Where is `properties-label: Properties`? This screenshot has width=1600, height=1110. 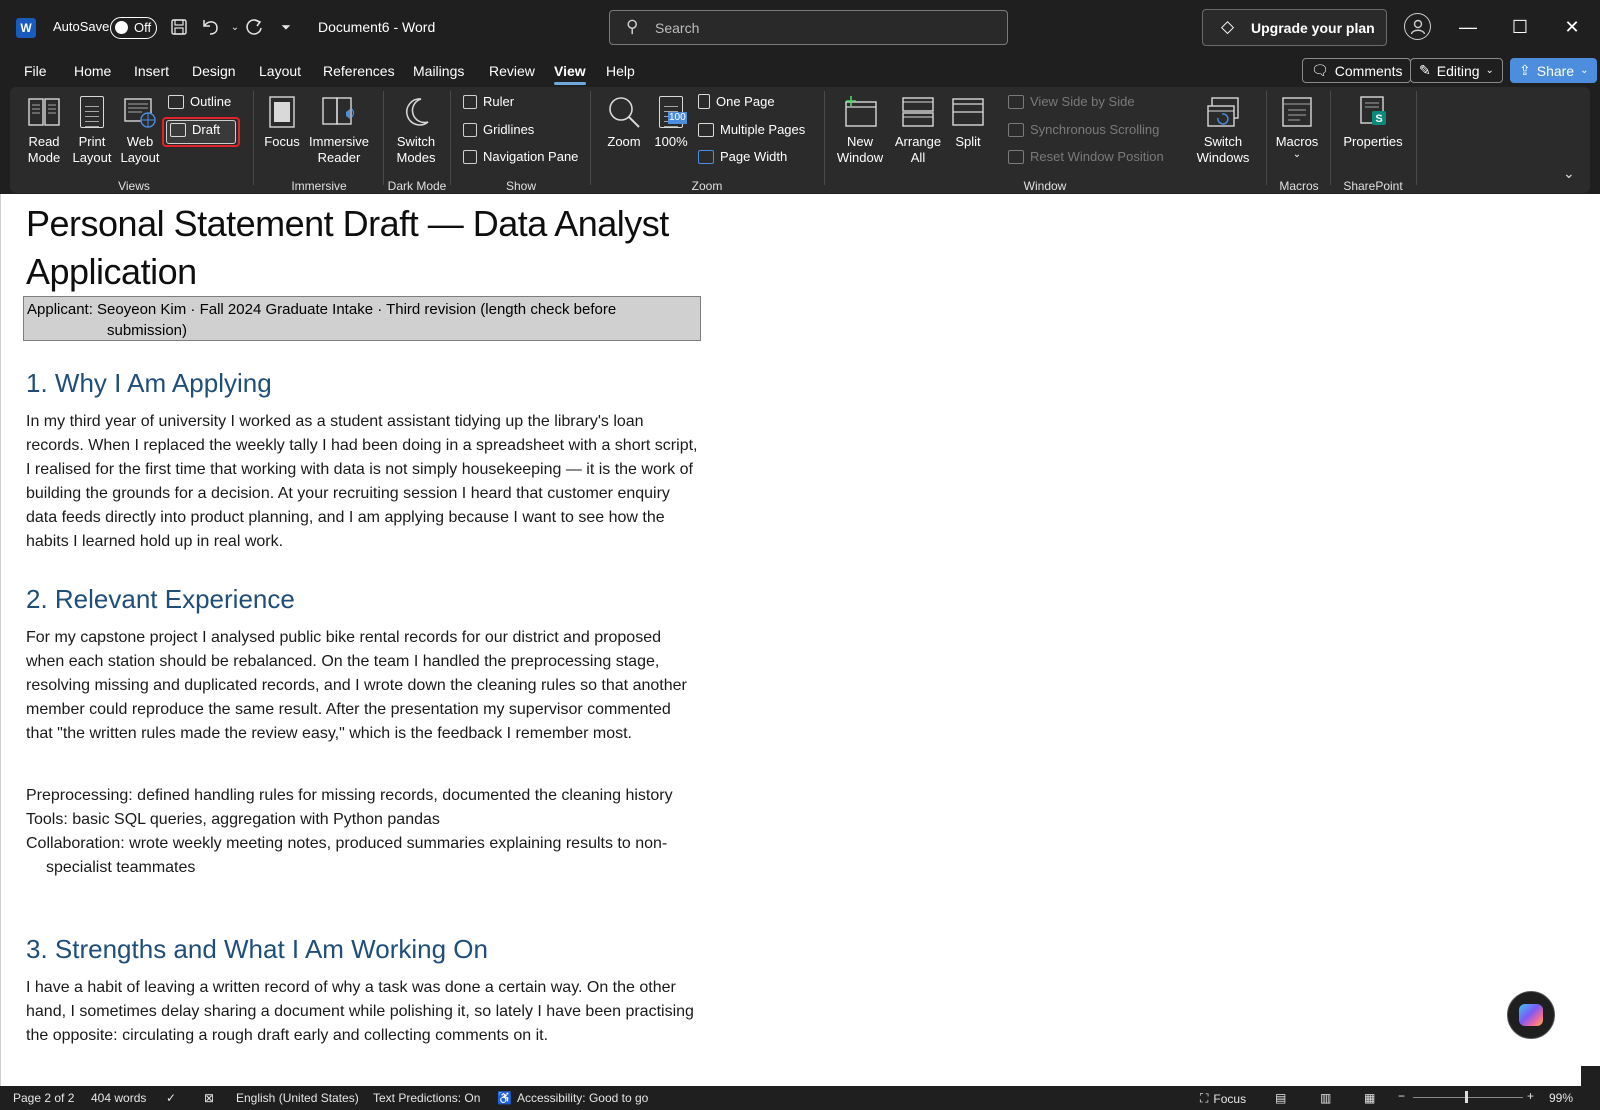
properties-label: Properties is located at coordinates (1373, 141).